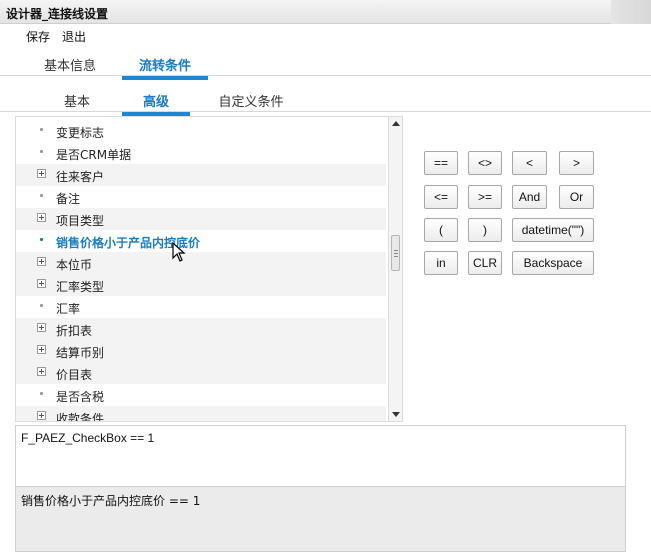 The image size is (651, 558). Describe the element at coordinates (441, 230) in the screenshot. I see `op-left-paren-button: (` at that location.